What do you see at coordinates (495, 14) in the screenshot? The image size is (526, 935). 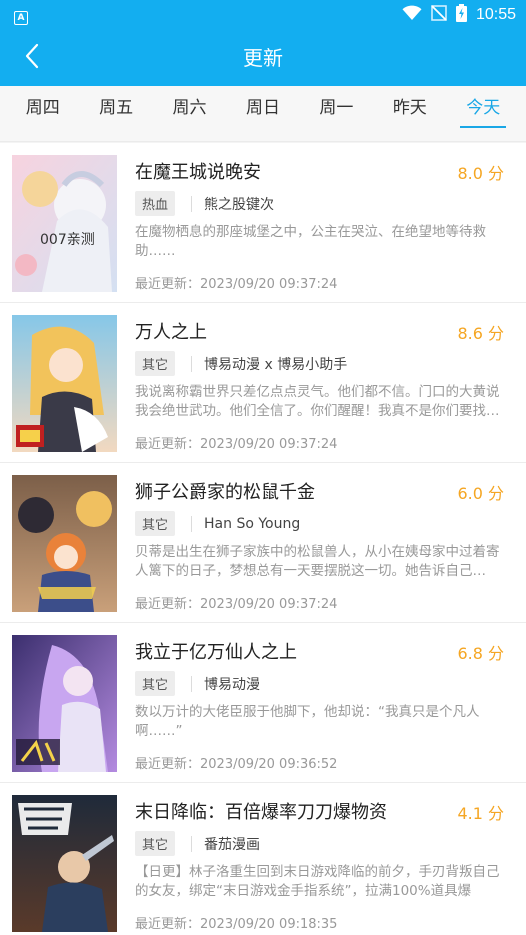 I see `status-time: 10:55` at bounding box center [495, 14].